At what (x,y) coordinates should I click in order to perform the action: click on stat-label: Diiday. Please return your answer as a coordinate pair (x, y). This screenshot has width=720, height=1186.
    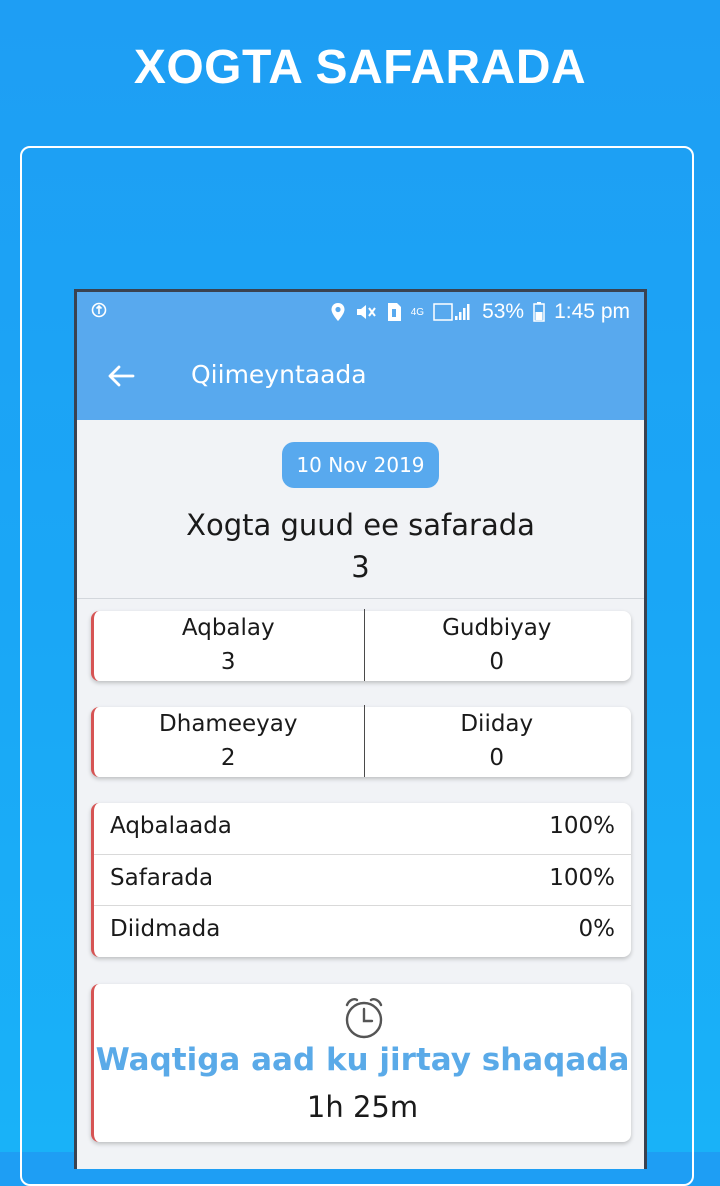
    Looking at the image, I should click on (497, 724).